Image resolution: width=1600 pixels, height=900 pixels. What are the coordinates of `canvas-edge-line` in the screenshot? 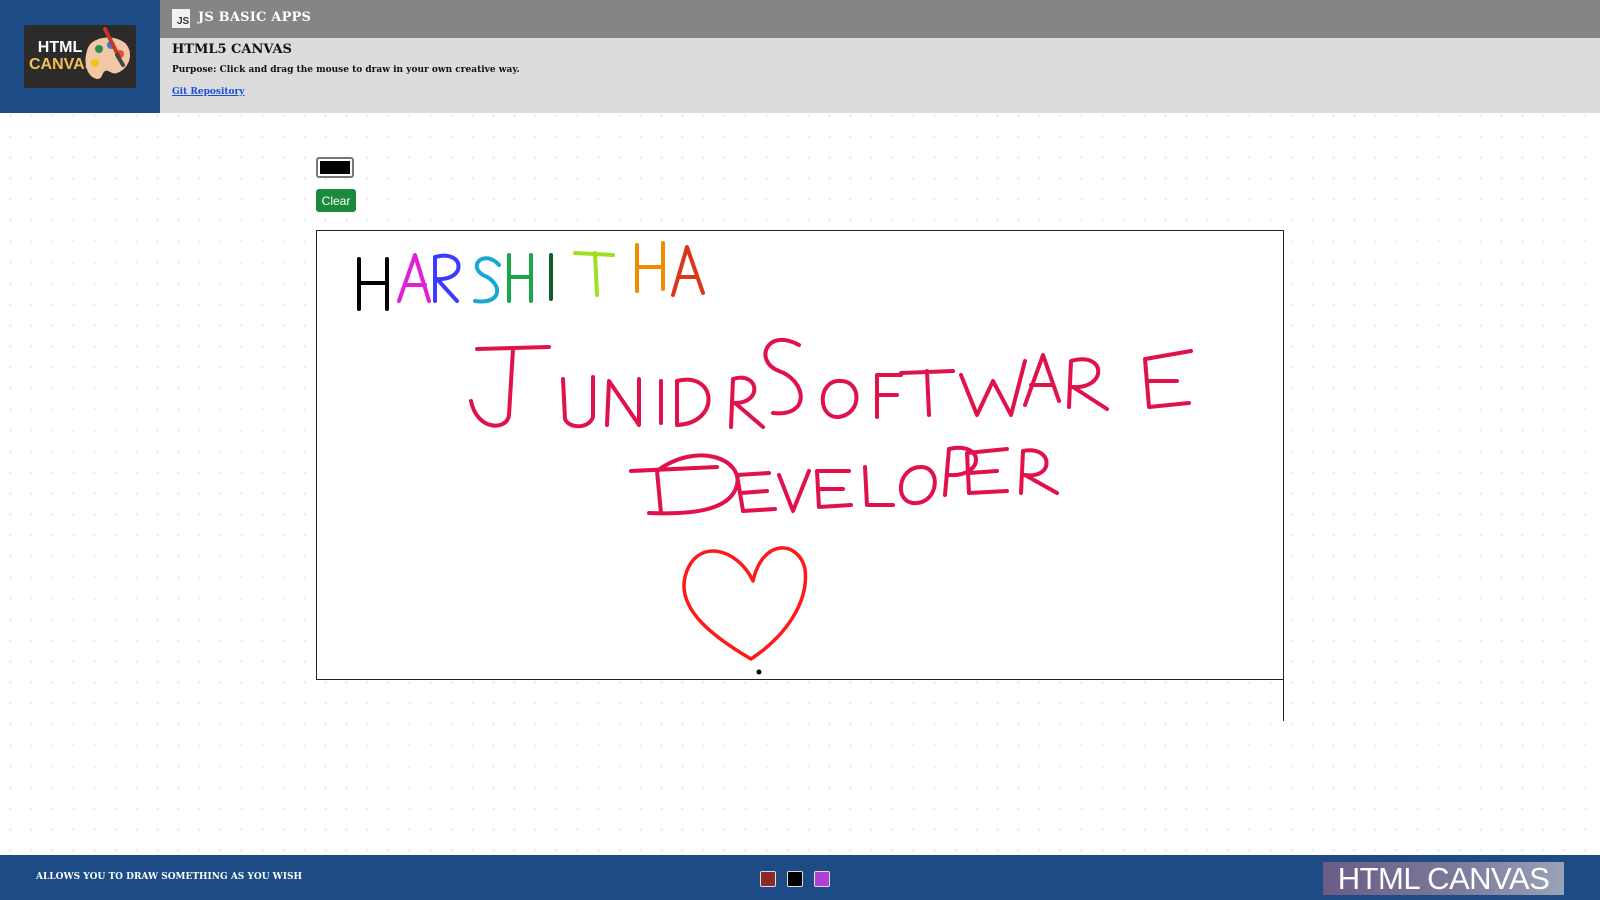 It's located at (1283, 700).